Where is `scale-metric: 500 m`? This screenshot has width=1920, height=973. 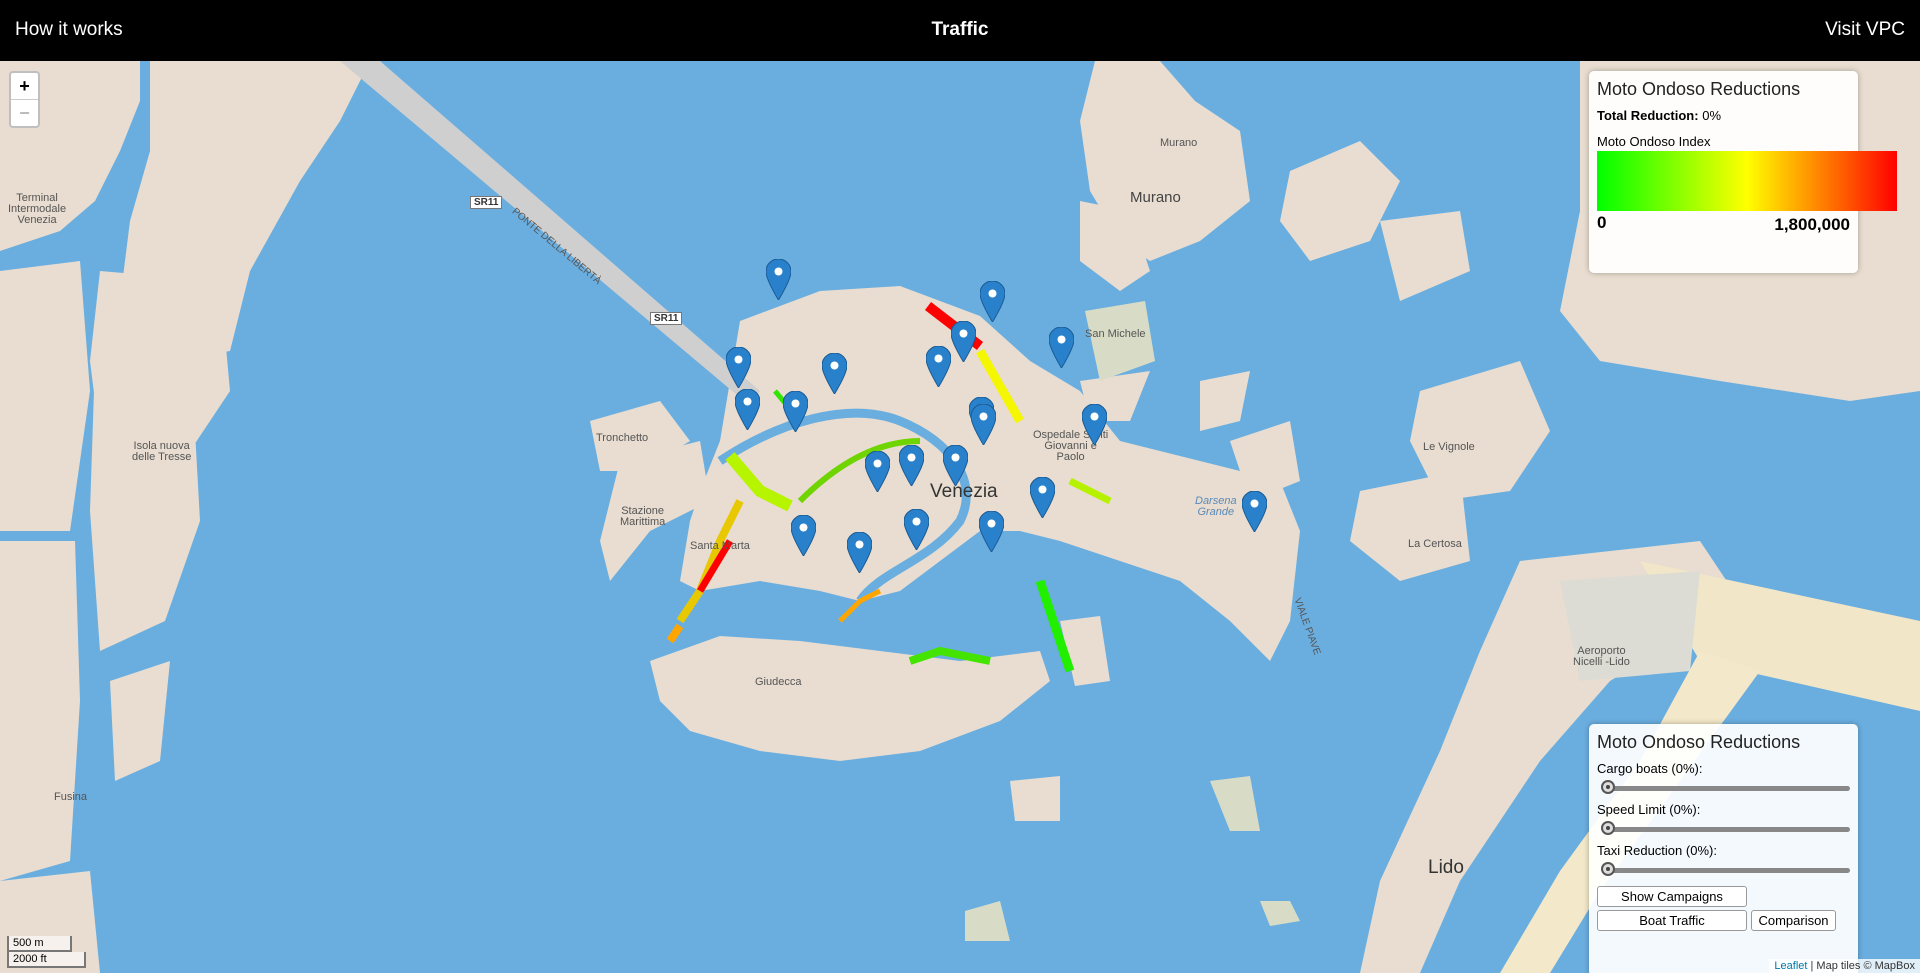 scale-metric: 500 m is located at coordinates (39, 944).